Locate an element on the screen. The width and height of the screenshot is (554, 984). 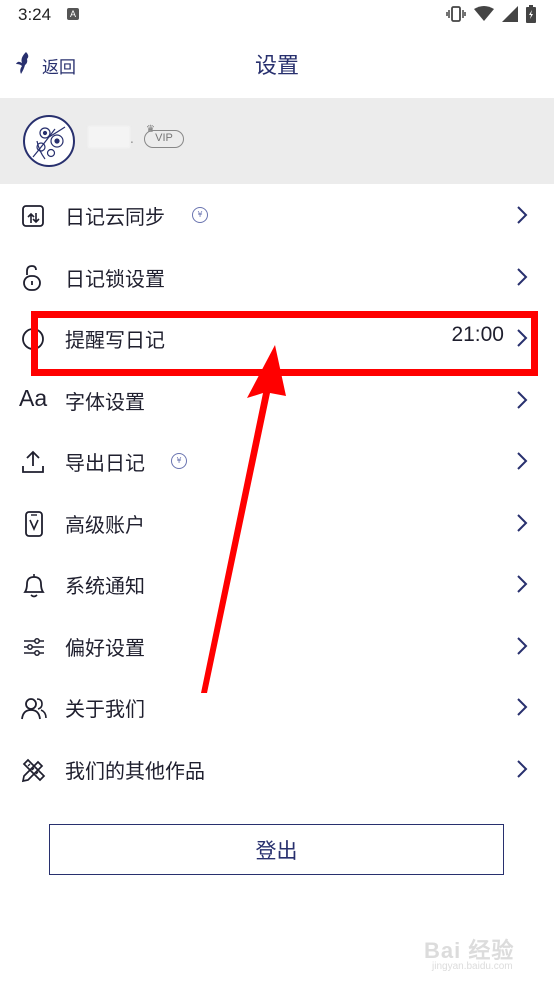
status-time: 3:24 is located at coordinates (35, 14).